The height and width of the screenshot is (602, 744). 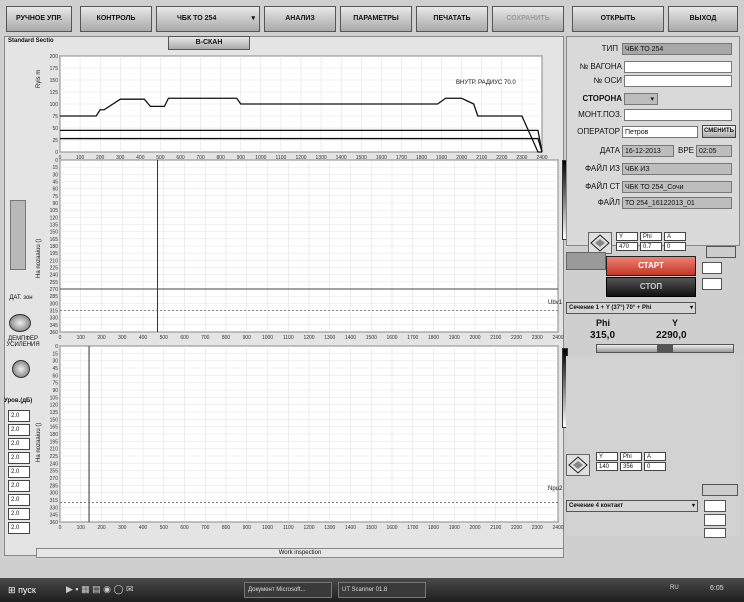 I want to click on wagon-field, so click(x=678, y=67).